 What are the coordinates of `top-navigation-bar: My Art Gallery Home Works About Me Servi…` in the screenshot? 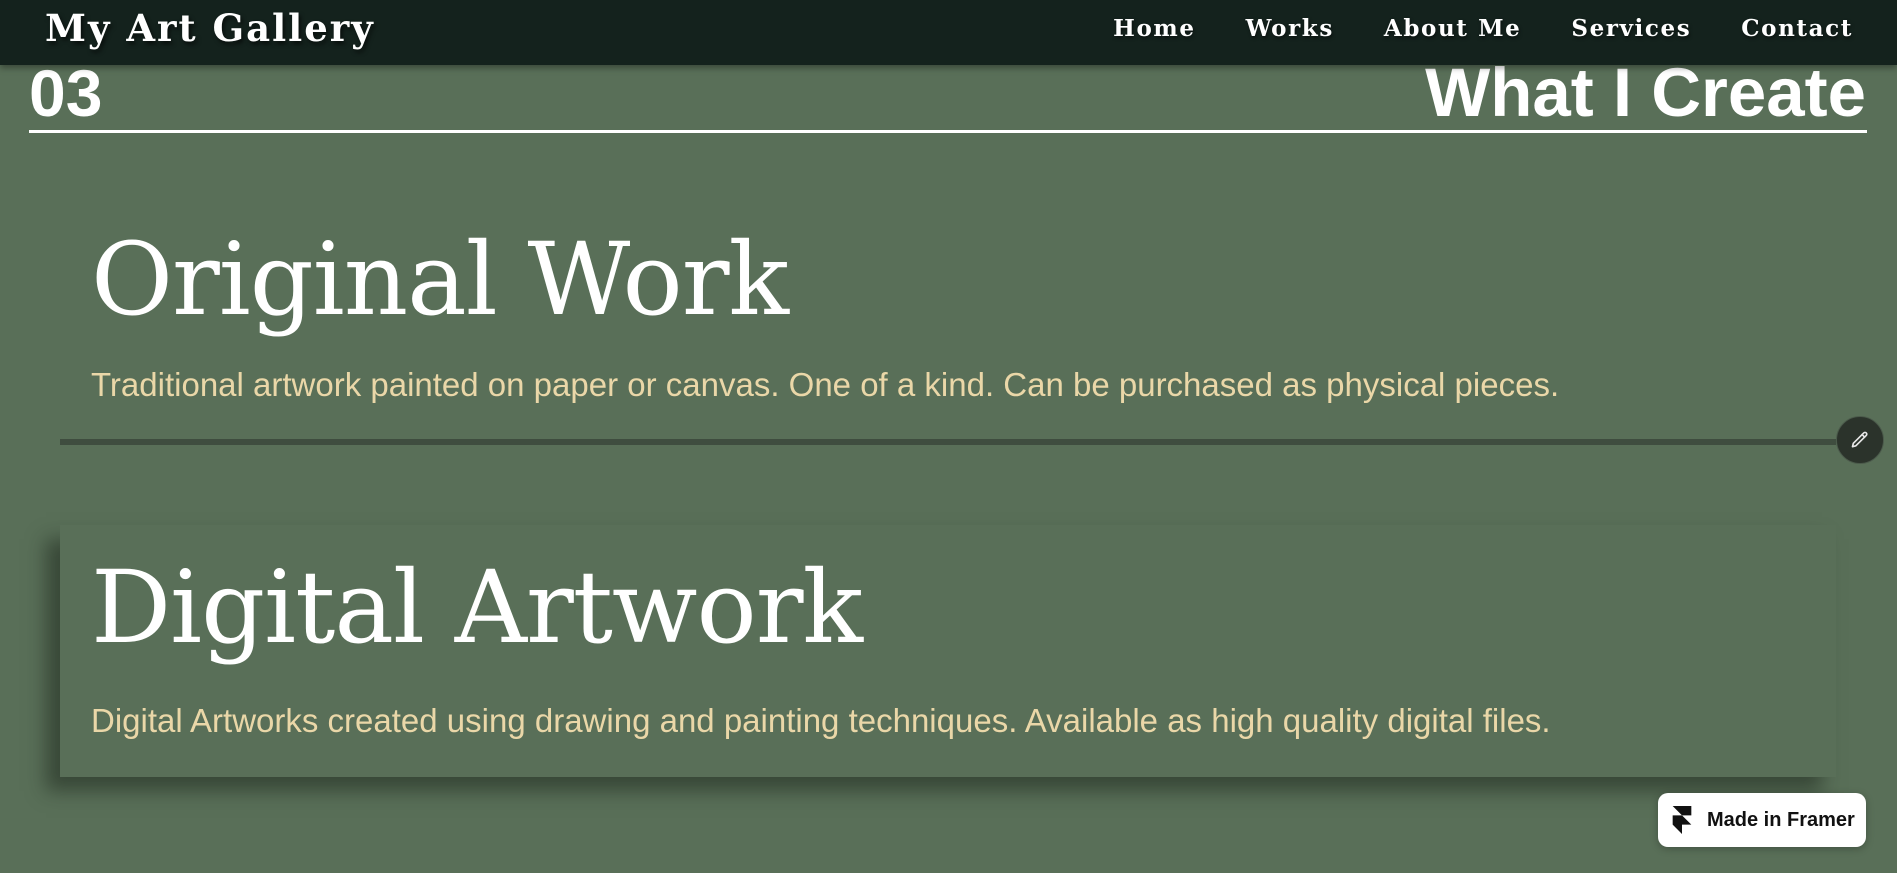 It's located at (948, 32).